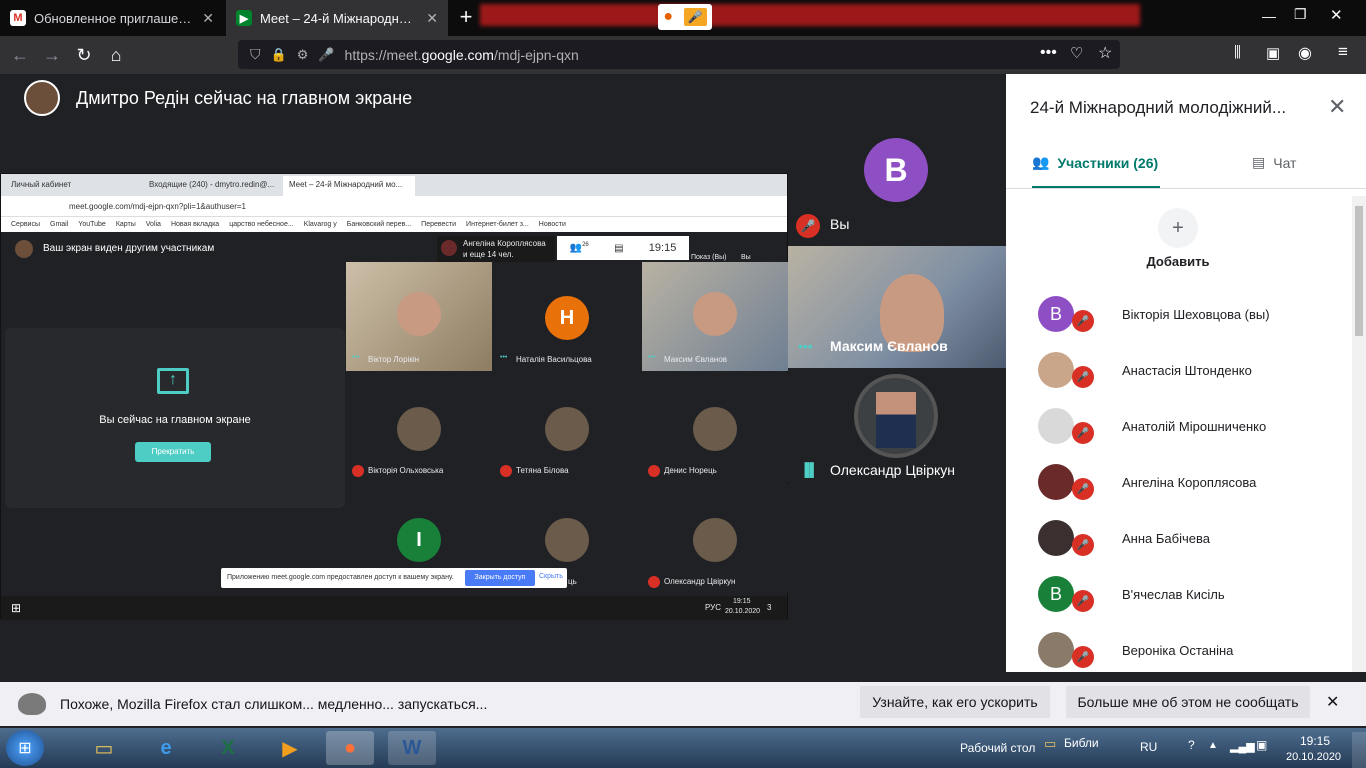  I want to click on tab-meet: ▶ Meet – 24-й Міжнародний мо... ✕, so click(337, 18).